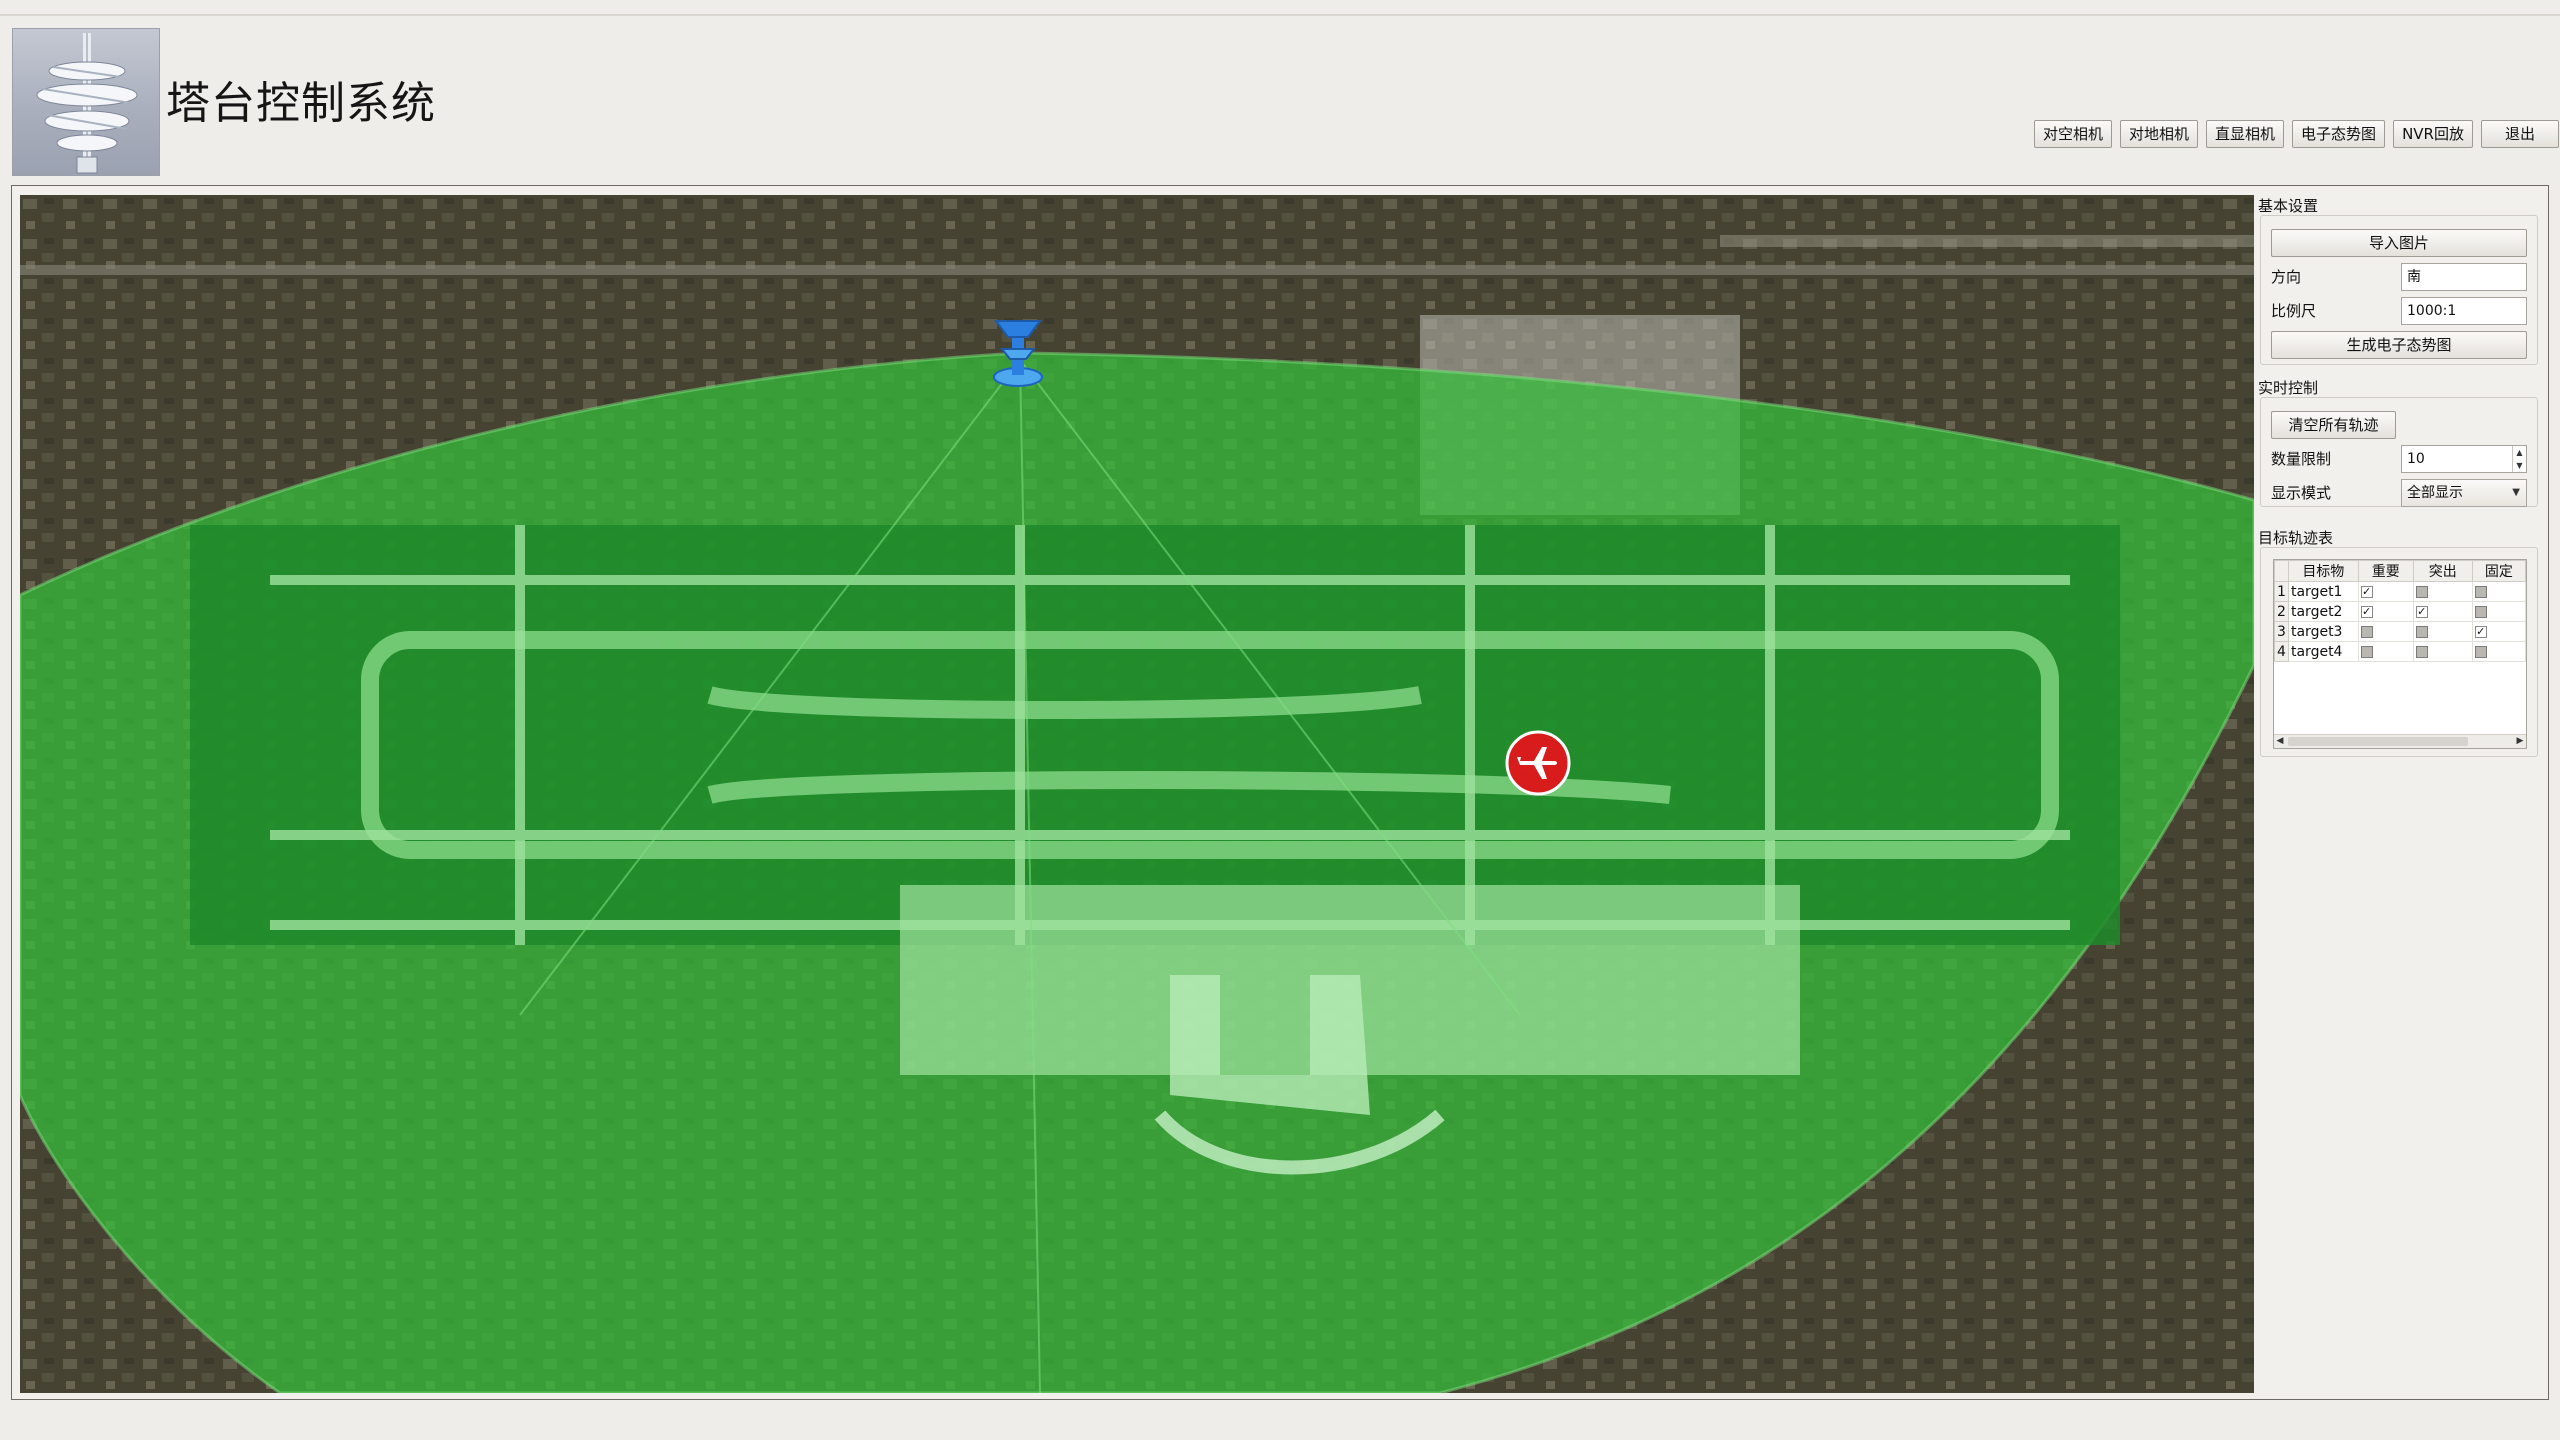 The image size is (2560, 1440). Describe the element at coordinates (2323, 571) in the screenshot. I see `col-header-target: 目标物` at that location.